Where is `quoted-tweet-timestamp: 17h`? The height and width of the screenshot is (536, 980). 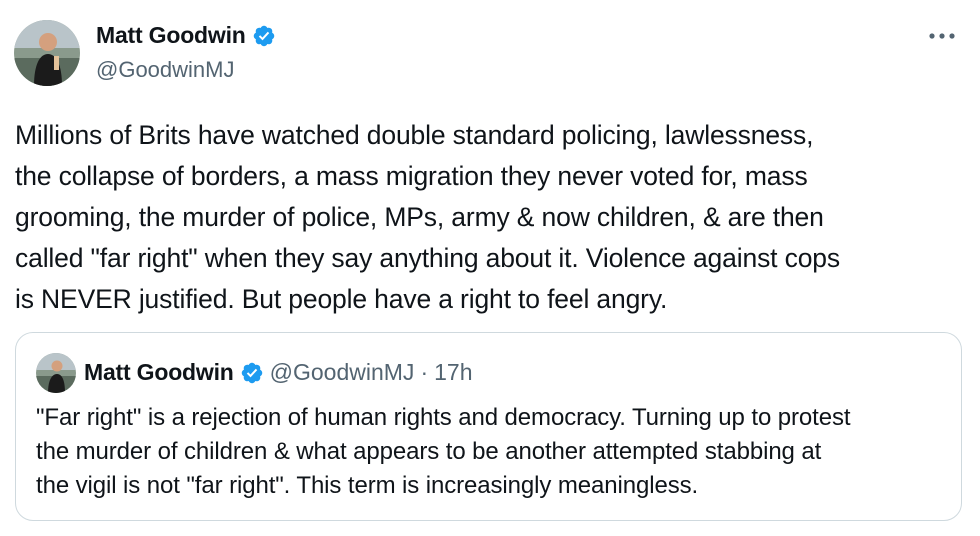 quoted-tweet-timestamp: 17h is located at coordinates (453, 372).